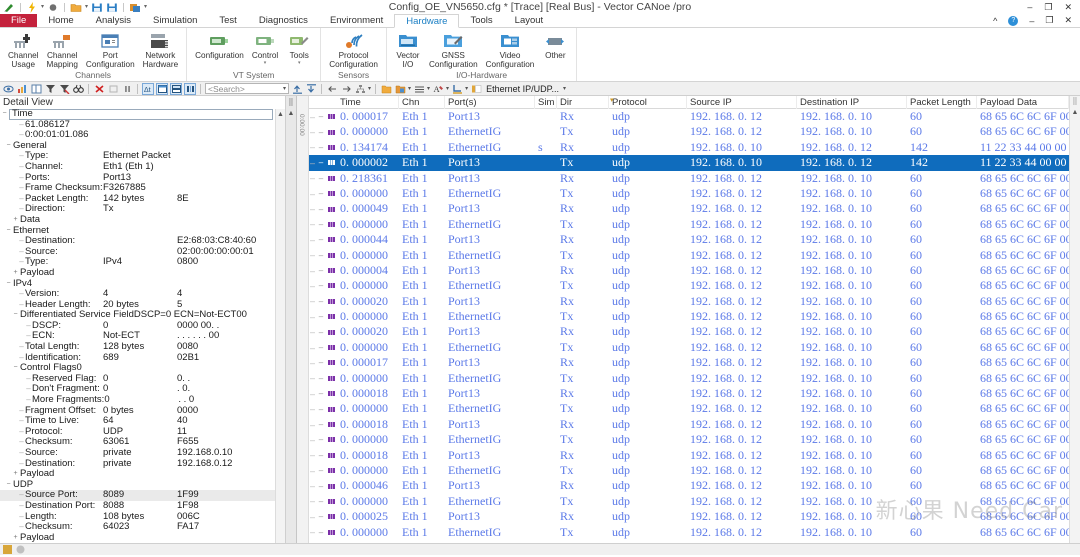 The width and height of the screenshot is (1080, 557). Describe the element at coordinates (53, 7) in the screenshot. I see `dot-icon` at that location.